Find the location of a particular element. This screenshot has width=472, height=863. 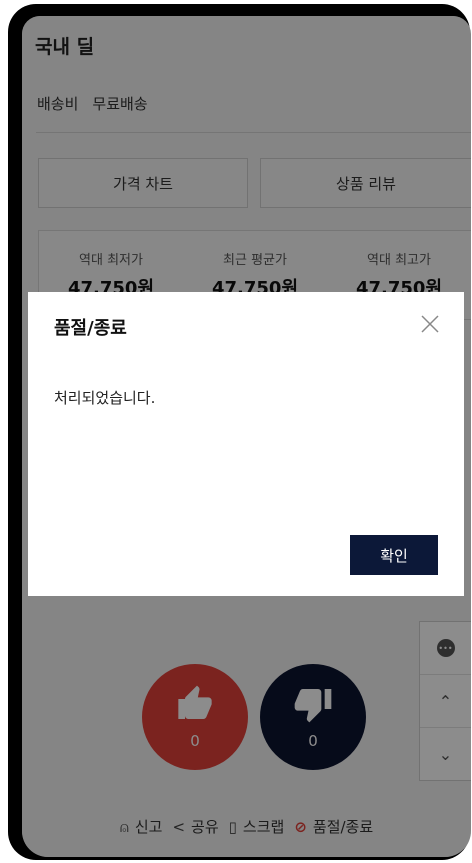

confirm-button: 확인 is located at coordinates (394, 555).